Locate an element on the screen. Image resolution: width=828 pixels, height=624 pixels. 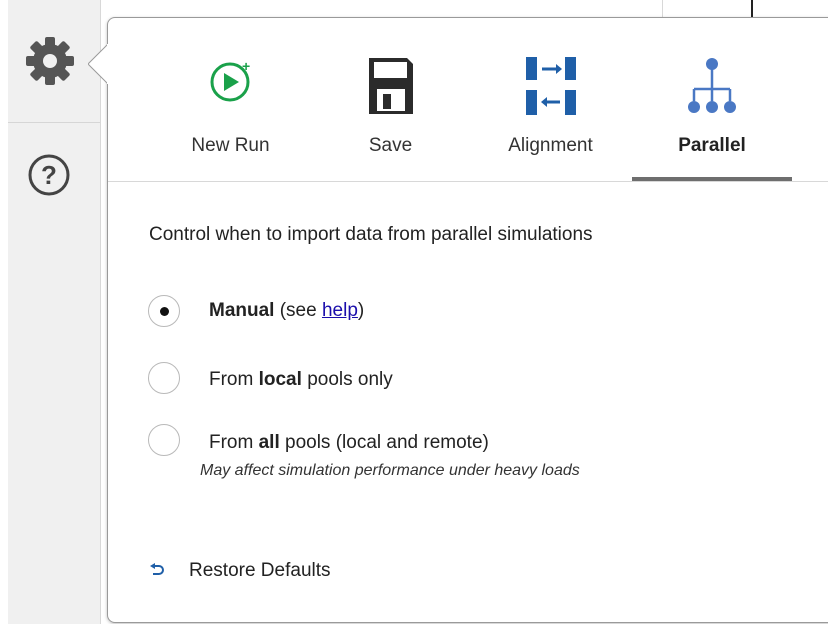
tab-parallel: Parallel is located at coordinates (712, 100).